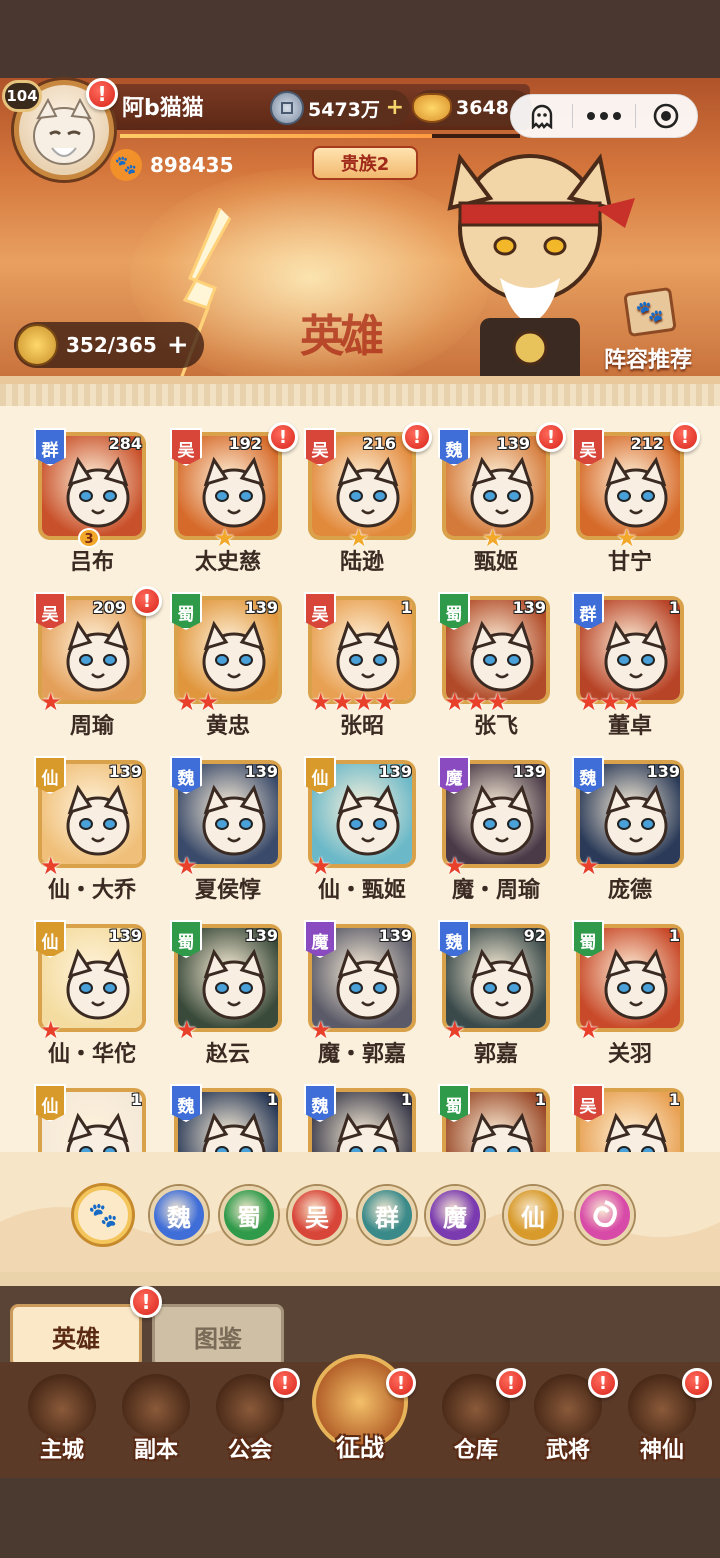 The width and height of the screenshot is (720, 1558). I want to click on filter-蜀: 蜀, so click(249, 1215).